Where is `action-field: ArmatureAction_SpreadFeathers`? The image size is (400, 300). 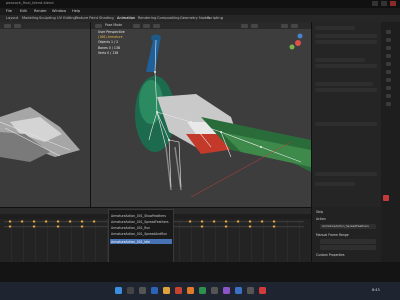 action-field: ArmatureAction_SpreadFeathers is located at coordinates (348, 226).